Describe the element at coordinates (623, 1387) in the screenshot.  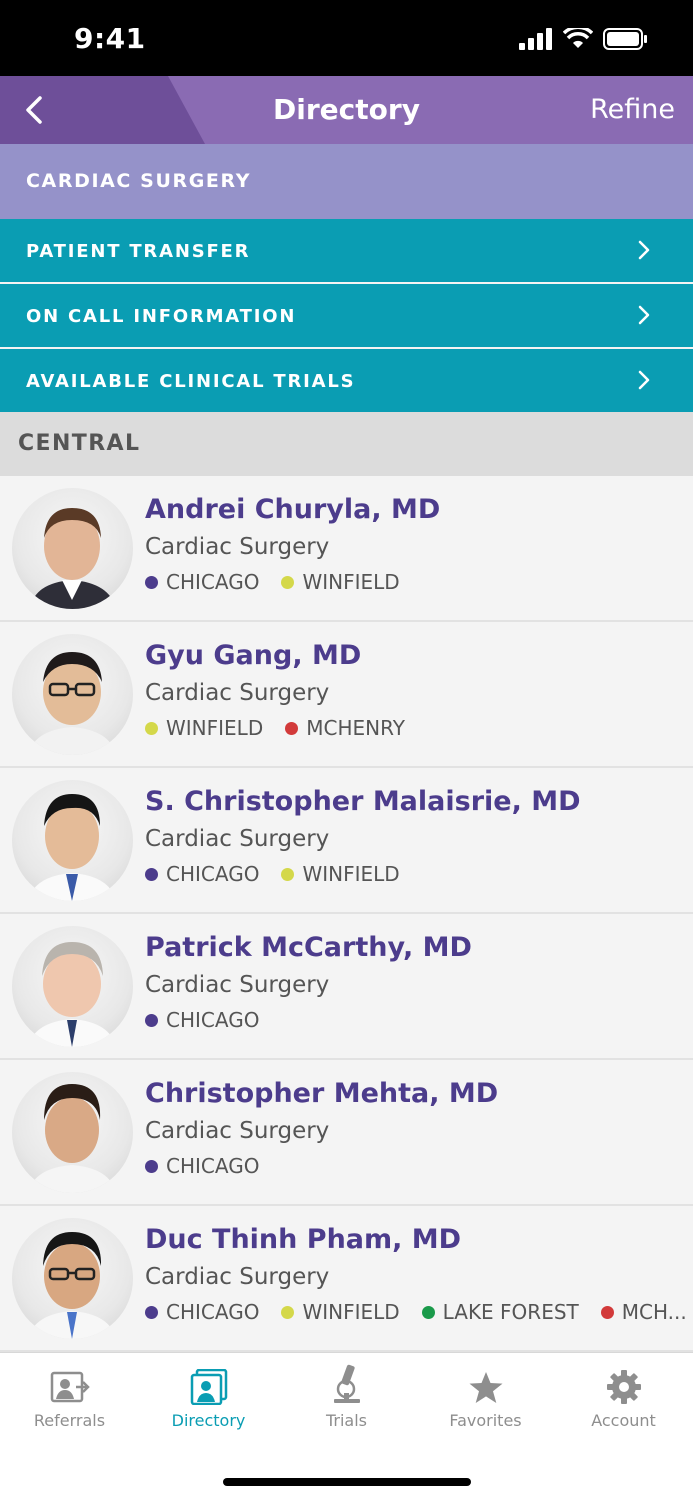
I see `gear-icon` at that location.